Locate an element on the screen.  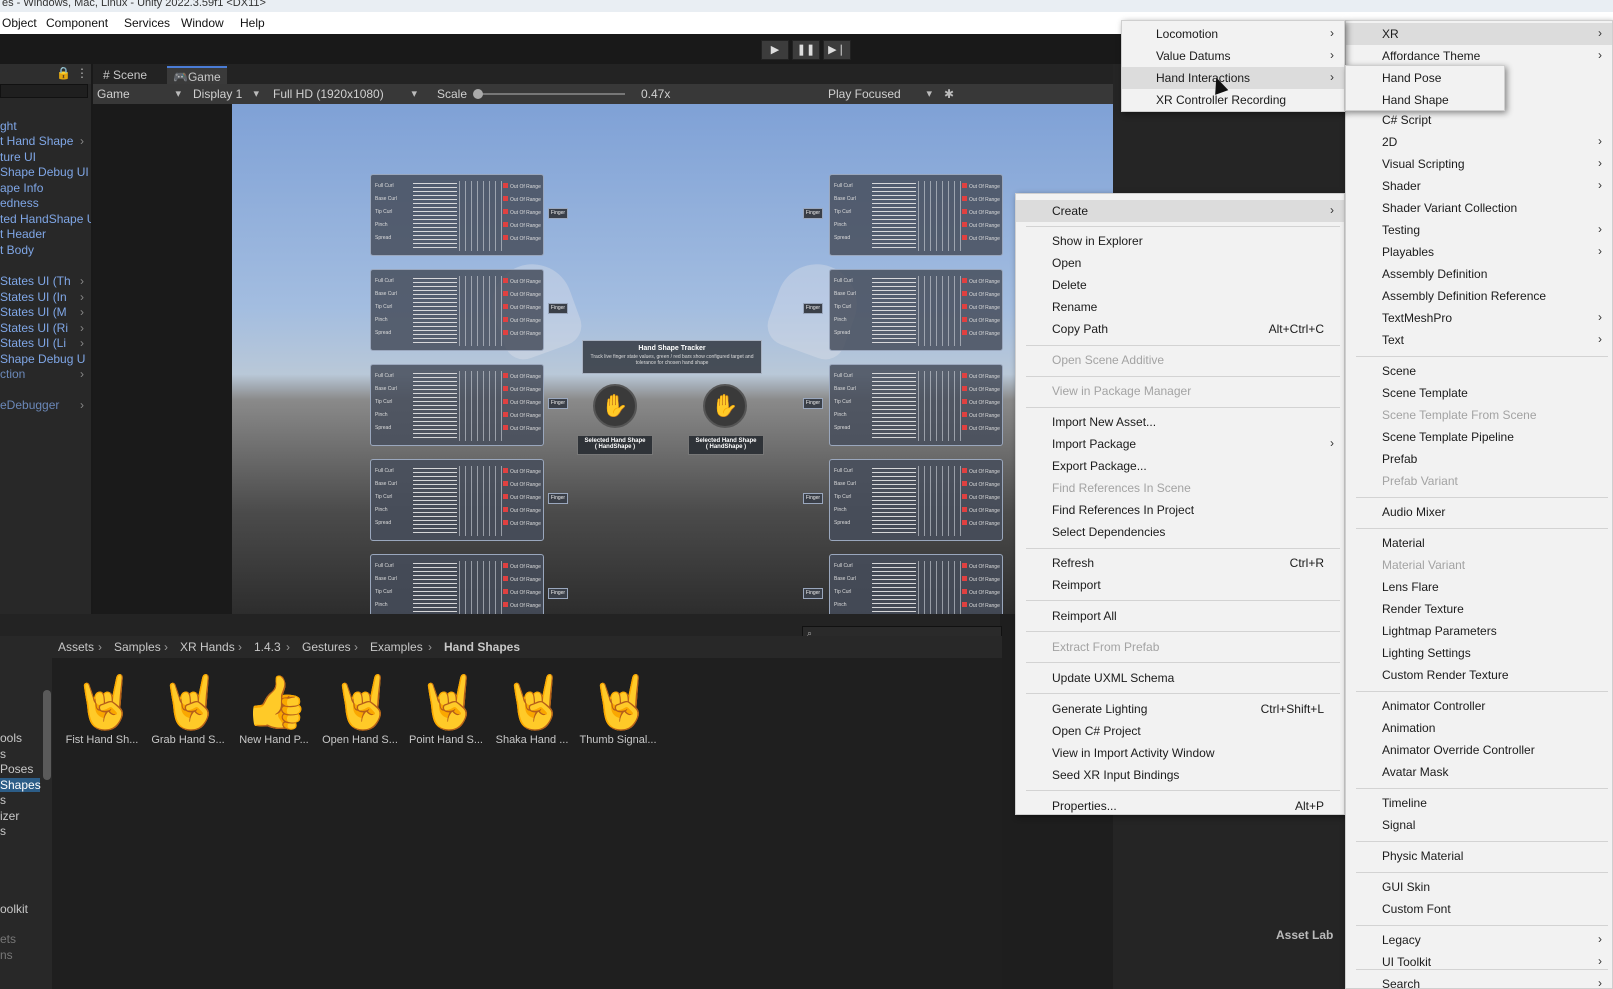
folder-item-selected: Shapes is located at coordinates (20, 785).